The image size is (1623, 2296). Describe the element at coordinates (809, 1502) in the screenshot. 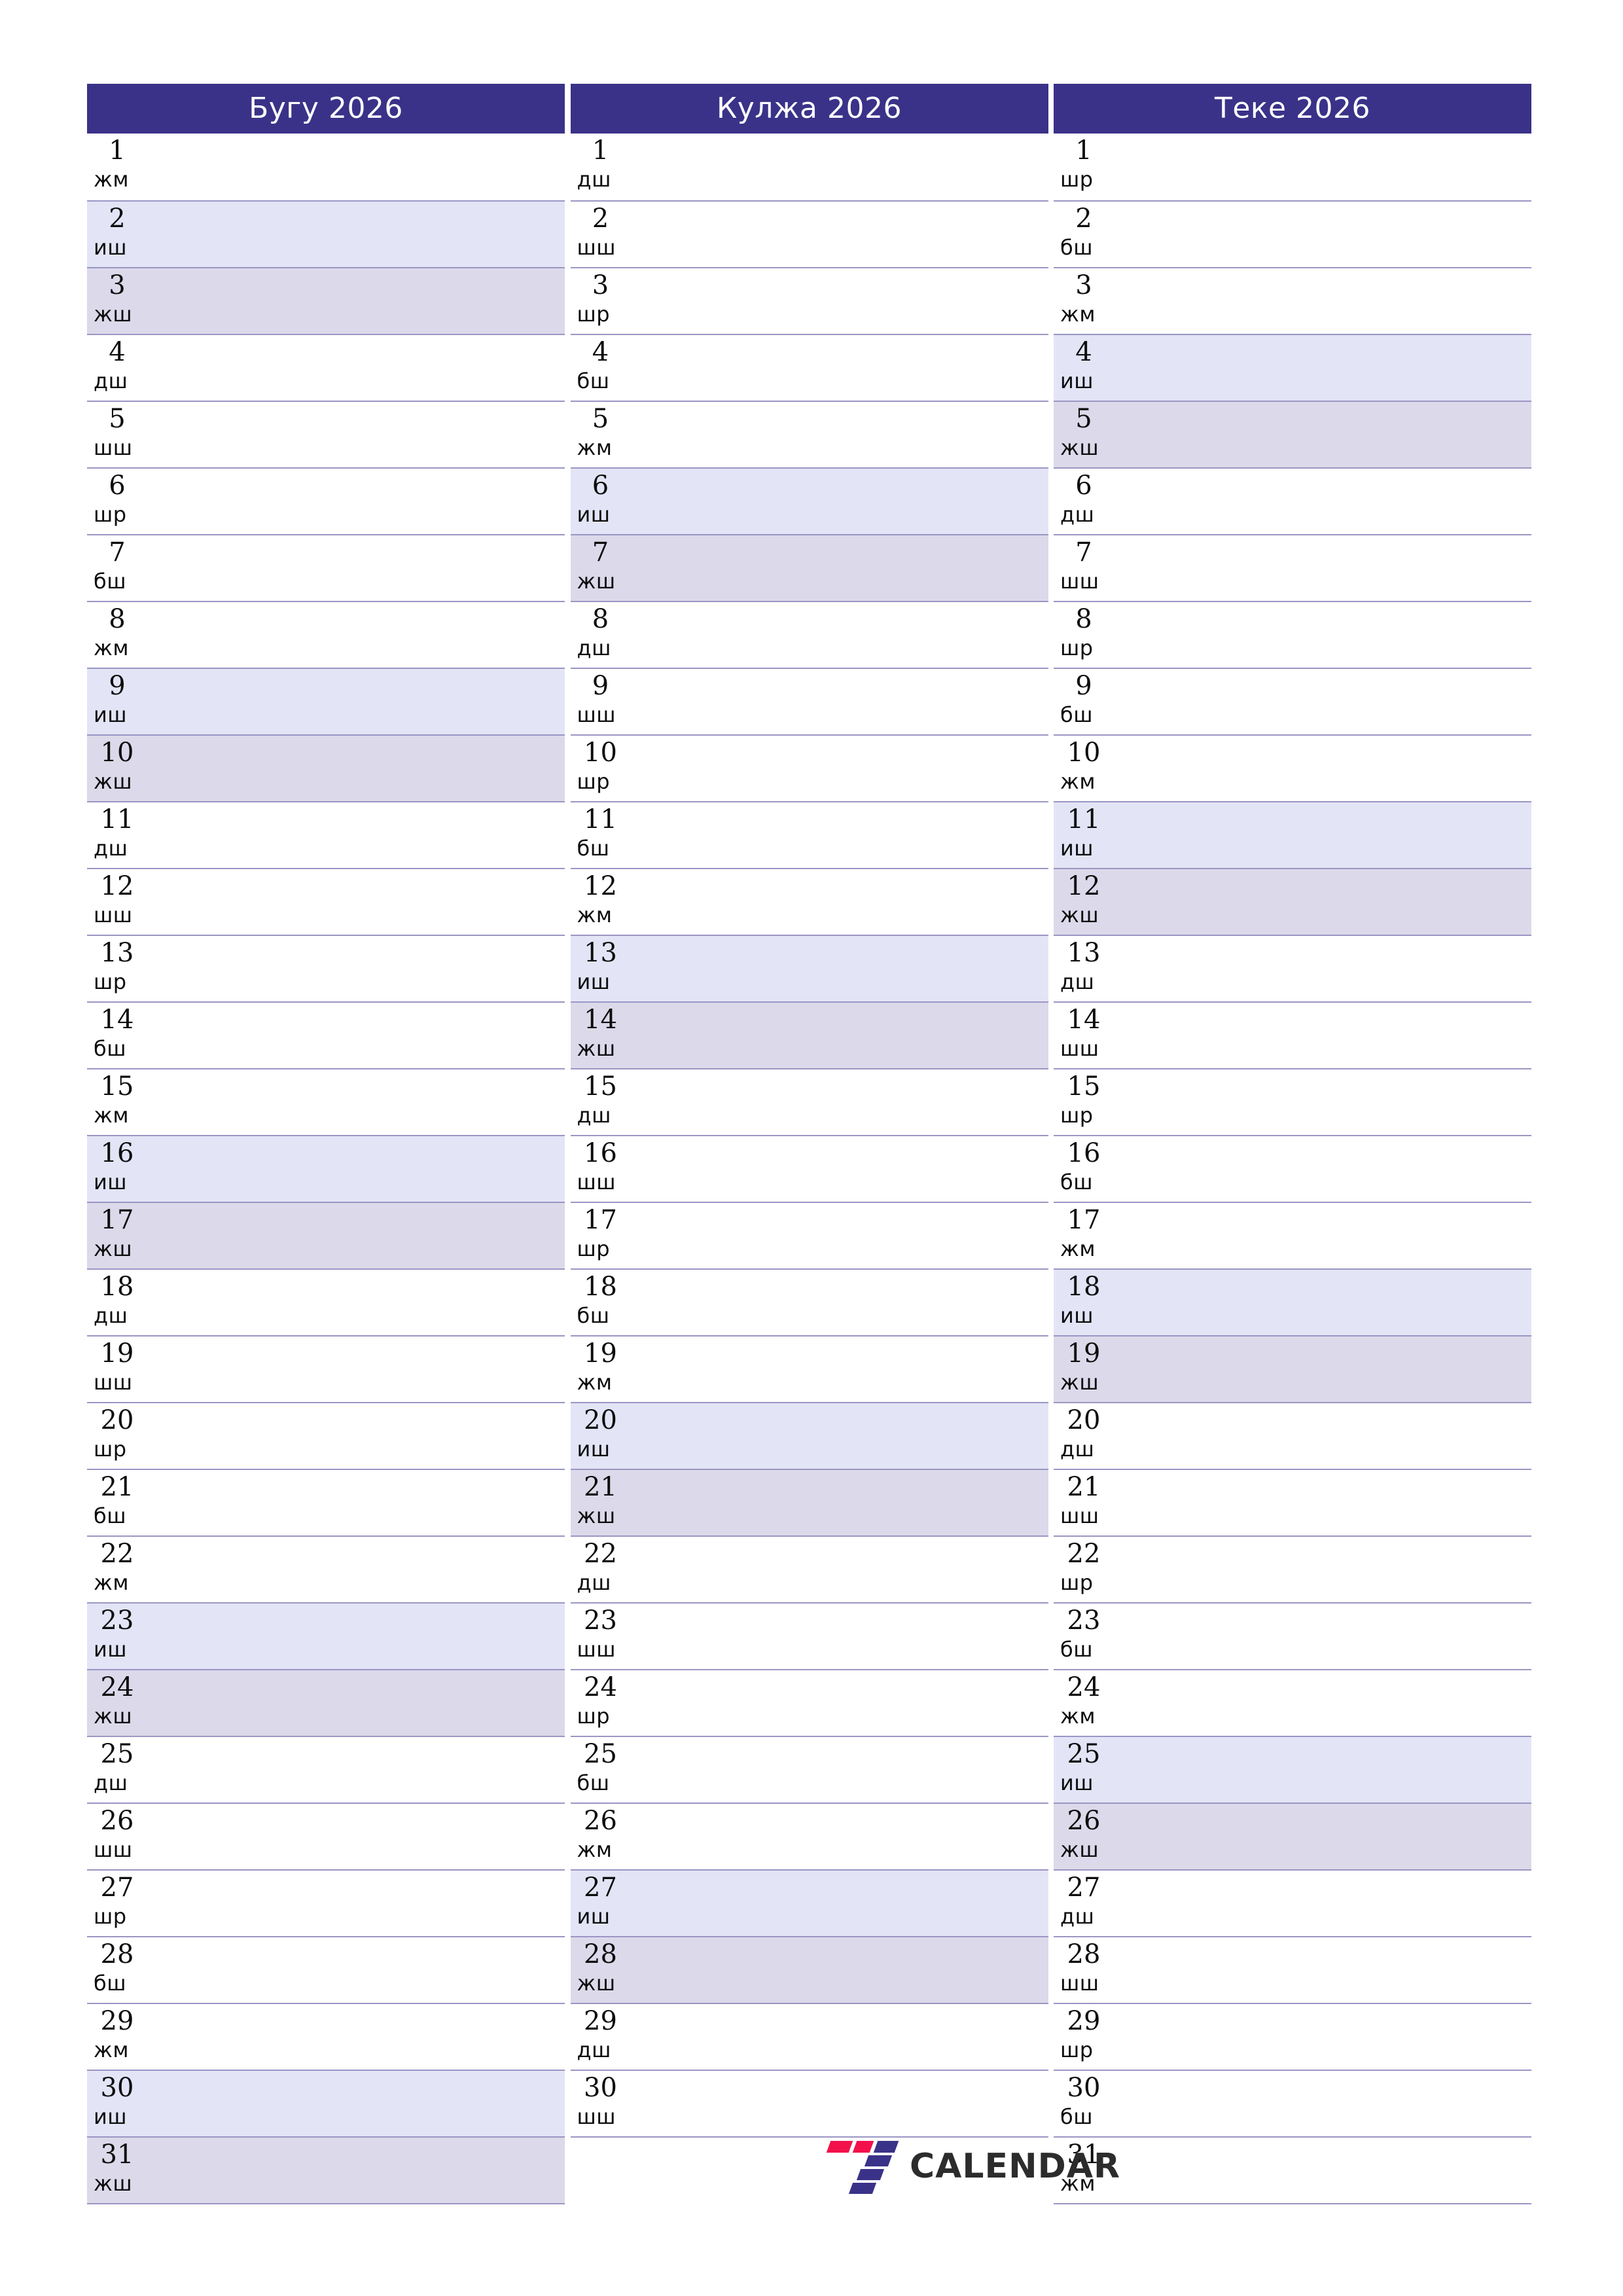

I see `day-row: 21 жш` at that location.